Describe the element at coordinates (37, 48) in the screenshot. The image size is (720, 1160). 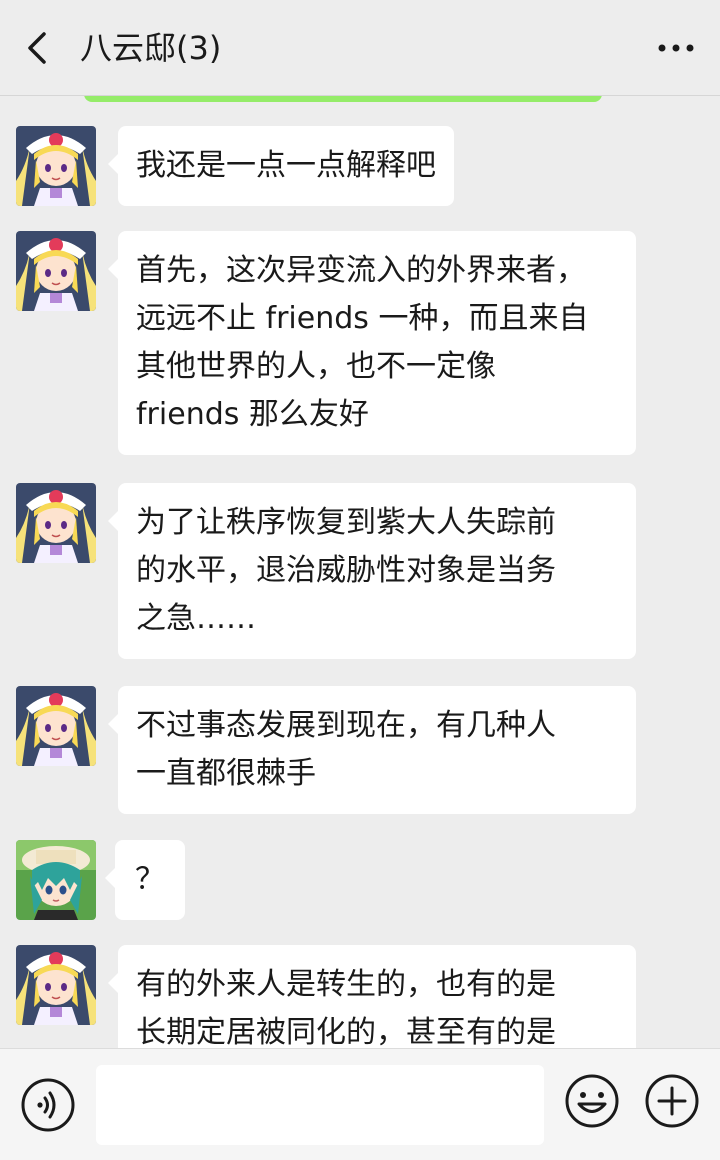
I see `chevron-left-icon` at that location.